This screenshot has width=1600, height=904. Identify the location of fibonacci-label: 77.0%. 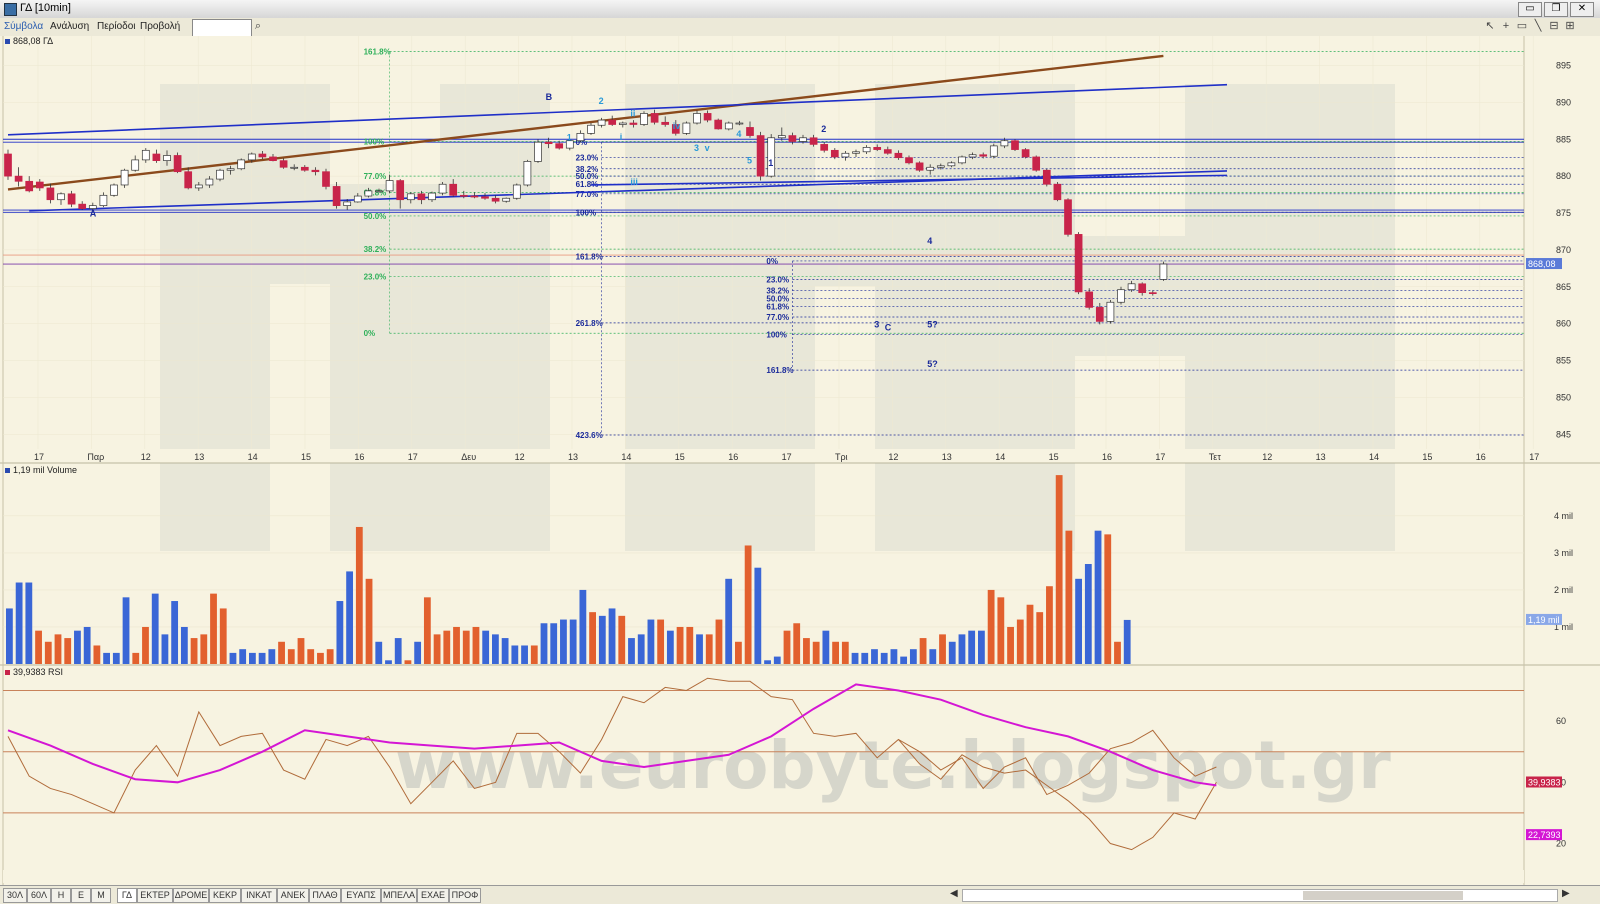
(375, 176).